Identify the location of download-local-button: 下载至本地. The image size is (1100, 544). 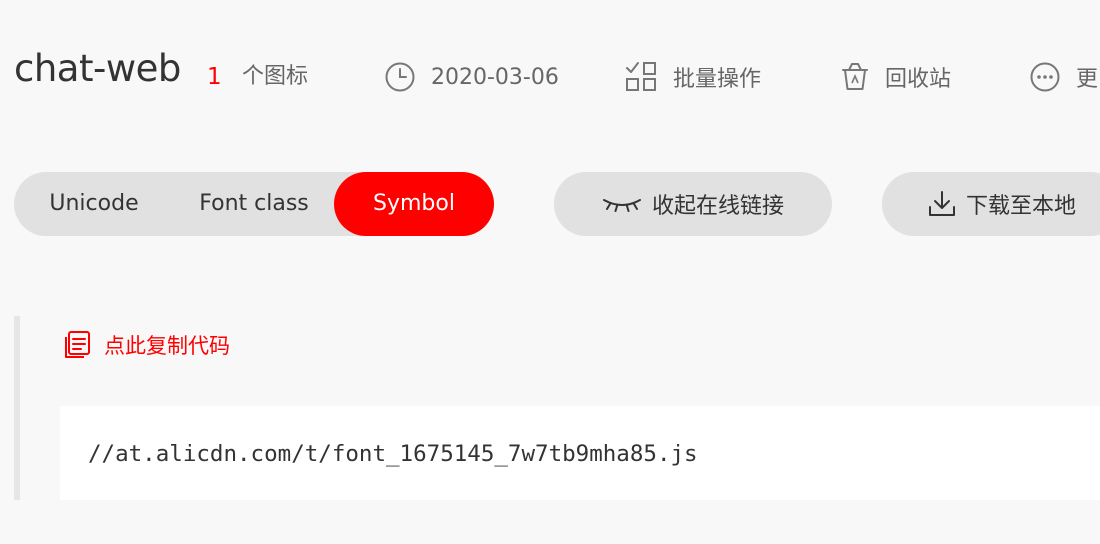
(991, 204).